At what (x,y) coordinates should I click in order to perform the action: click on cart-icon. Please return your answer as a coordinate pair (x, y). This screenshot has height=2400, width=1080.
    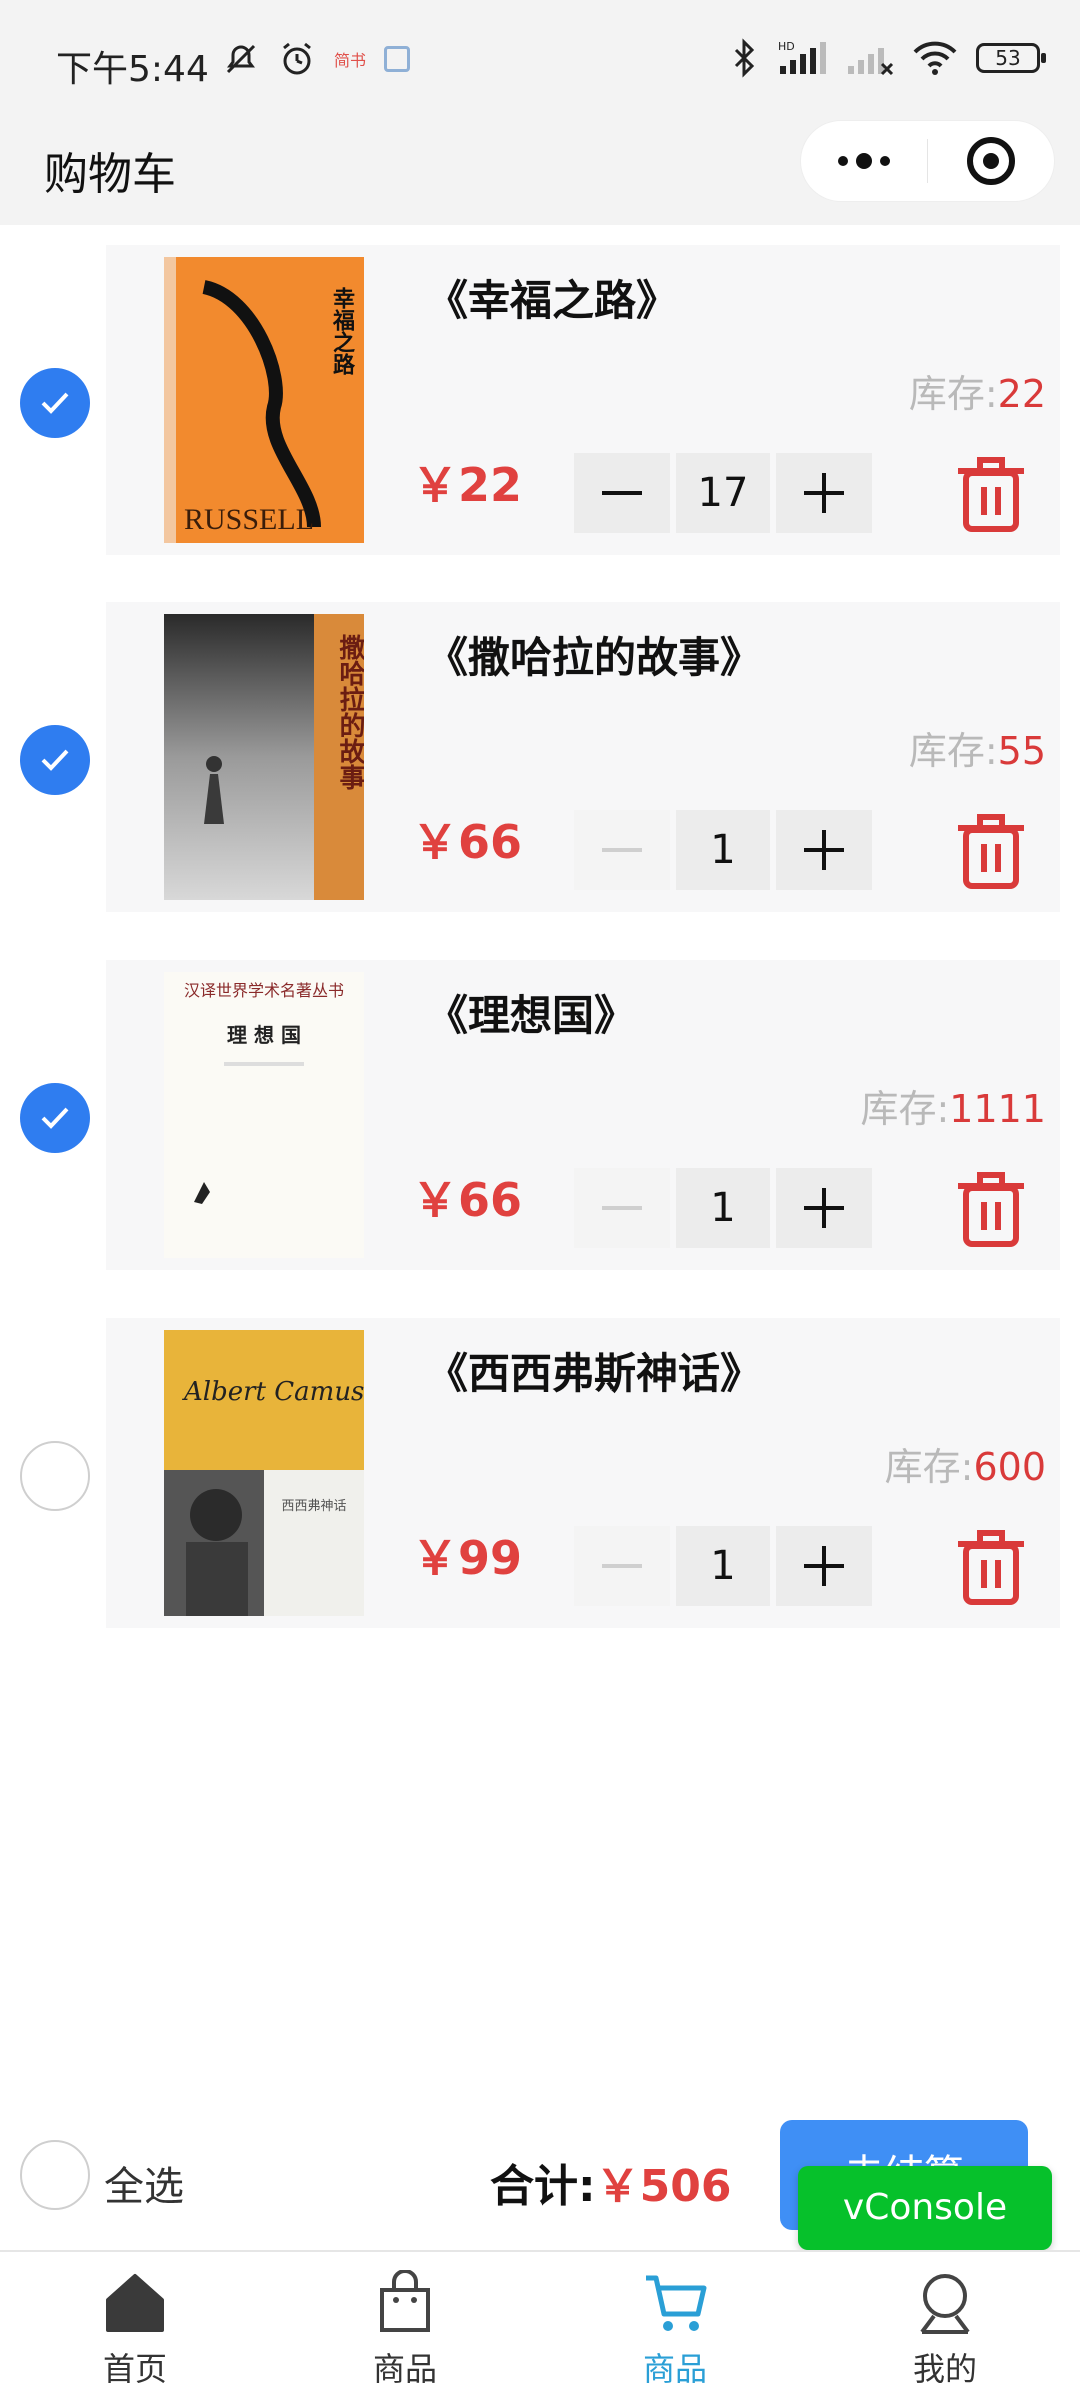
    Looking at the image, I should click on (676, 2303).